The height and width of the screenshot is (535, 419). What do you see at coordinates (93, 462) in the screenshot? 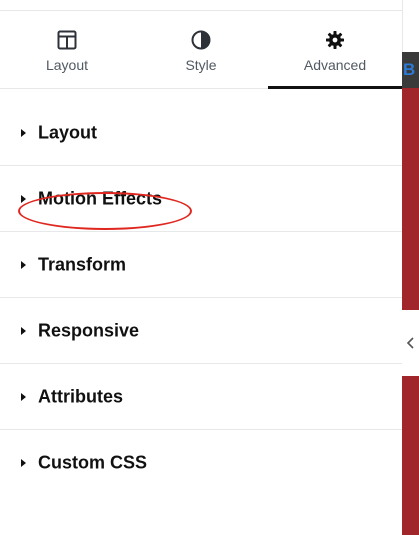
I see `section-title: Custom CSS` at bounding box center [93, 462].